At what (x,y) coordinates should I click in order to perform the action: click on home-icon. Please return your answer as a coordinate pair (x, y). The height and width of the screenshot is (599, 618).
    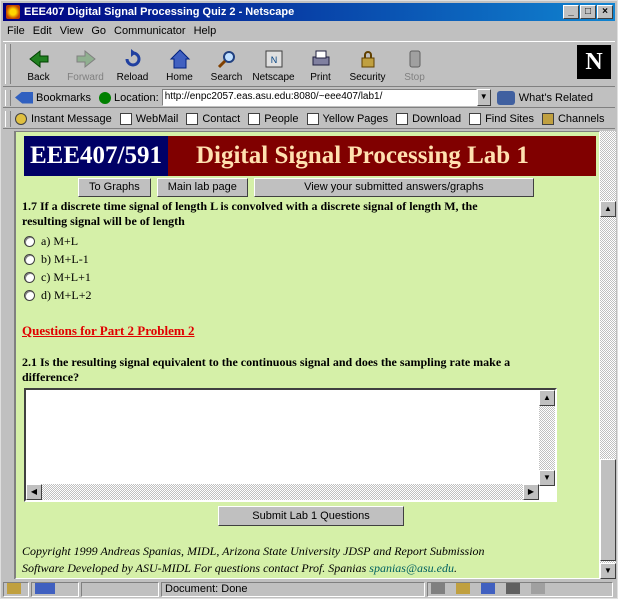
    Looking at the image, I should click on (179, 59).